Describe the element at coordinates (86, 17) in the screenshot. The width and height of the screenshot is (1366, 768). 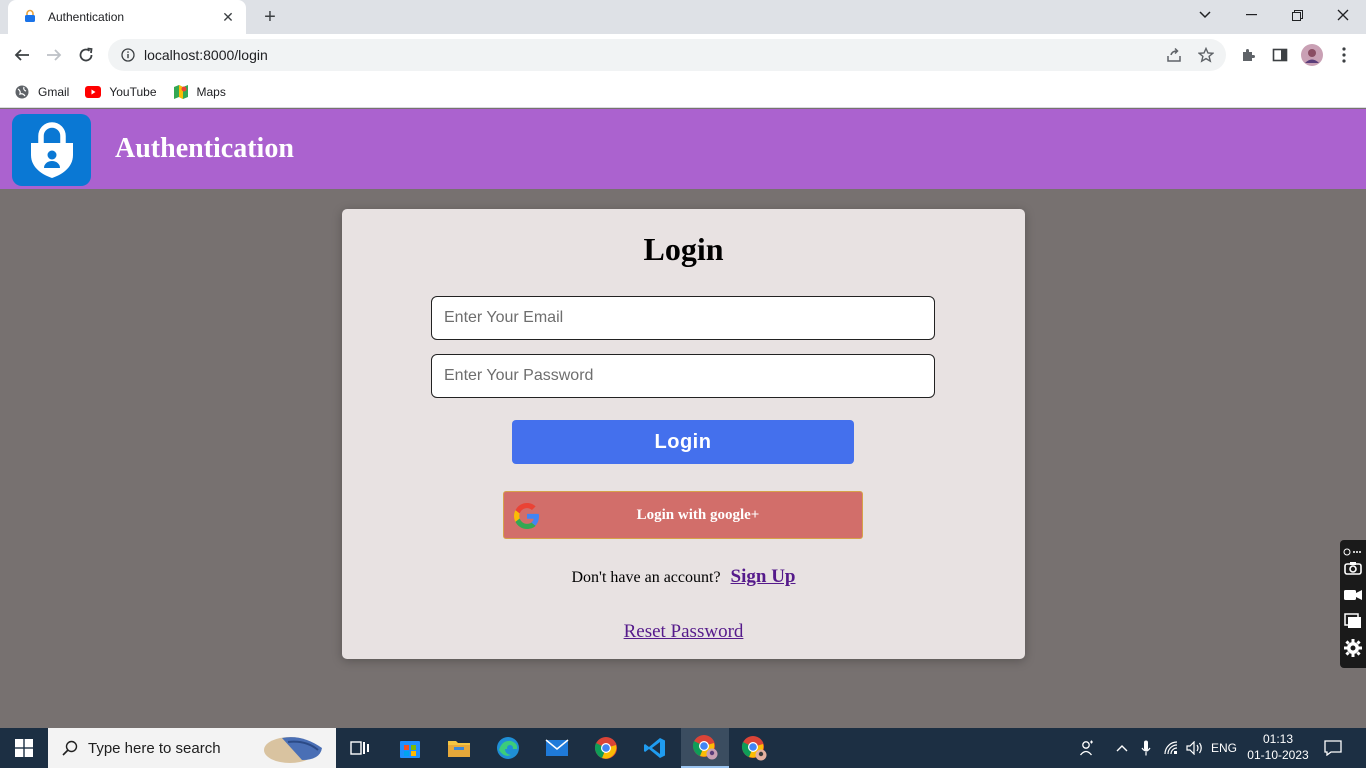
I see `tab-title: Authentication` at that location.